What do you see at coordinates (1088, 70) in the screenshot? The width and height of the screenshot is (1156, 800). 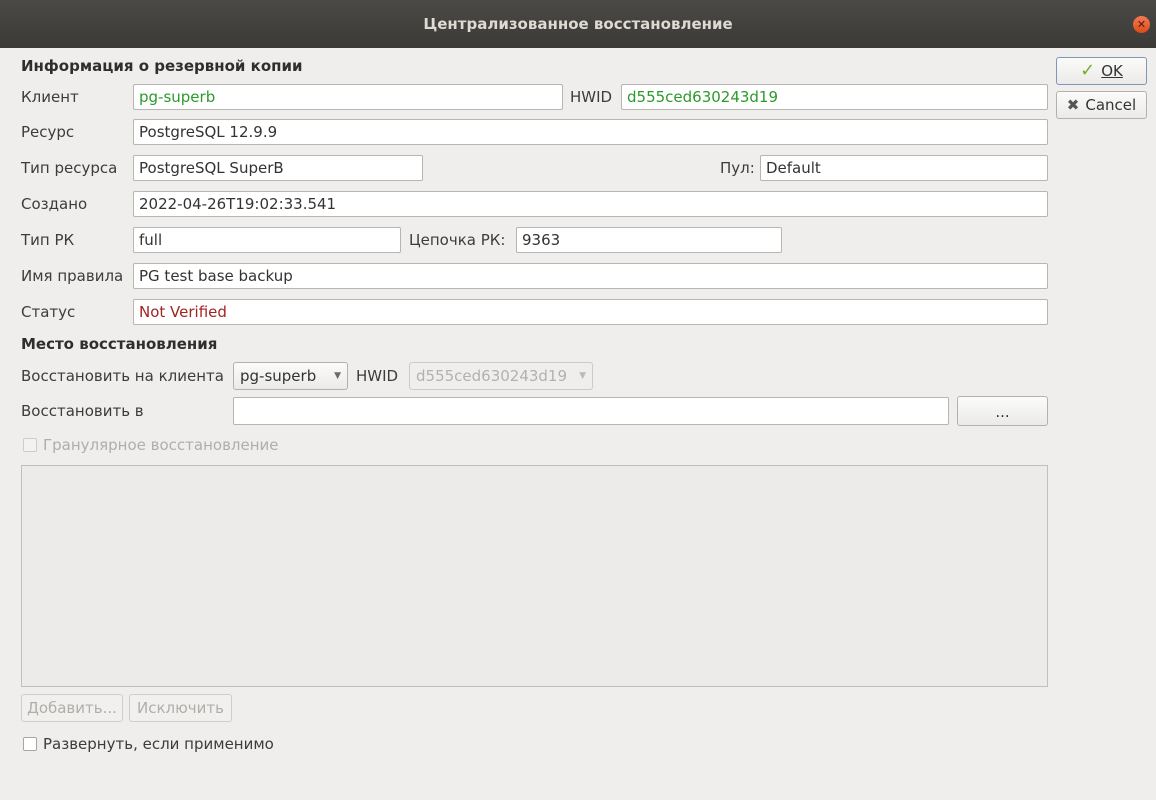 I see `check-icon: ✓` at bounding box center [1088, 70].